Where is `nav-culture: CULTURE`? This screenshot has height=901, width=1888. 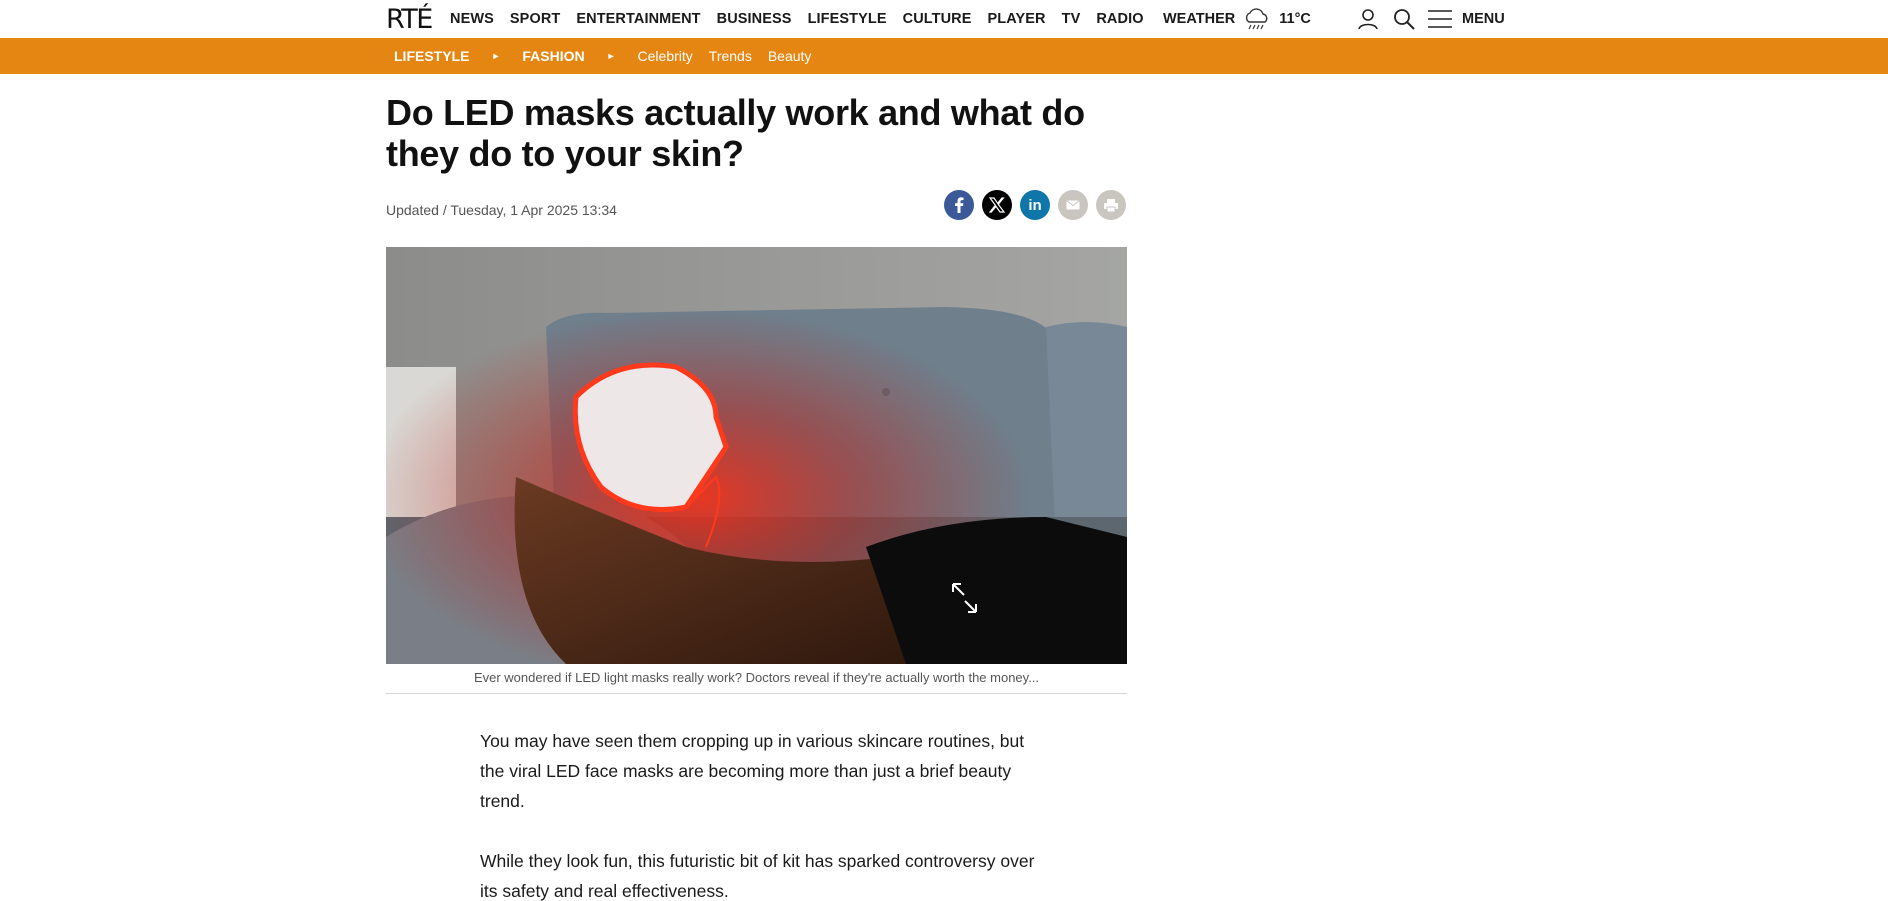 nav-culture: CULTURE is located at coordinates (937, 19).